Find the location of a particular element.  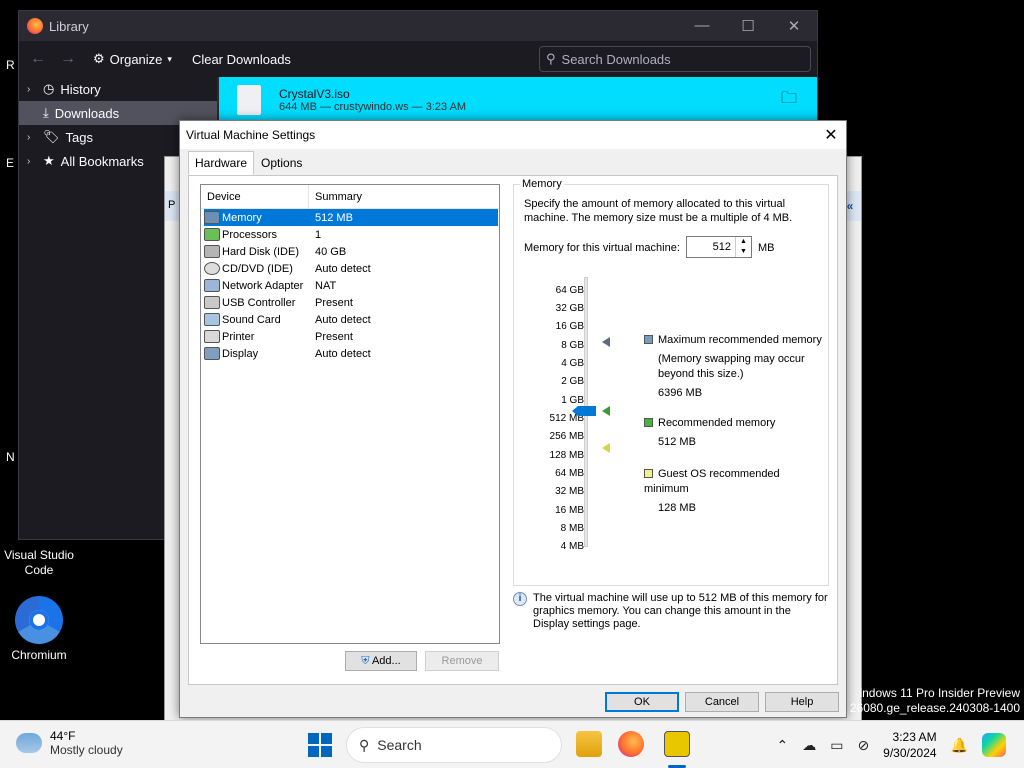

file-explorer-icon is located at coordinates (589, 744).